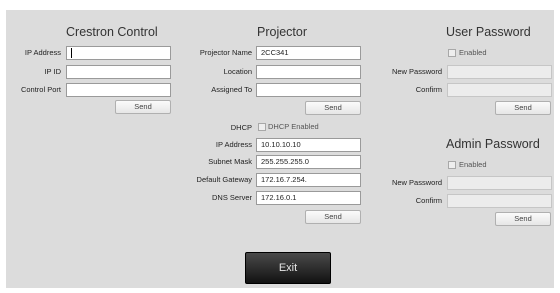 This screenshot has width=560, height=293. Describe the element at coordinates (231, 89) in the screenshot. I see `assigned-to-label: Assigned To` at that location.